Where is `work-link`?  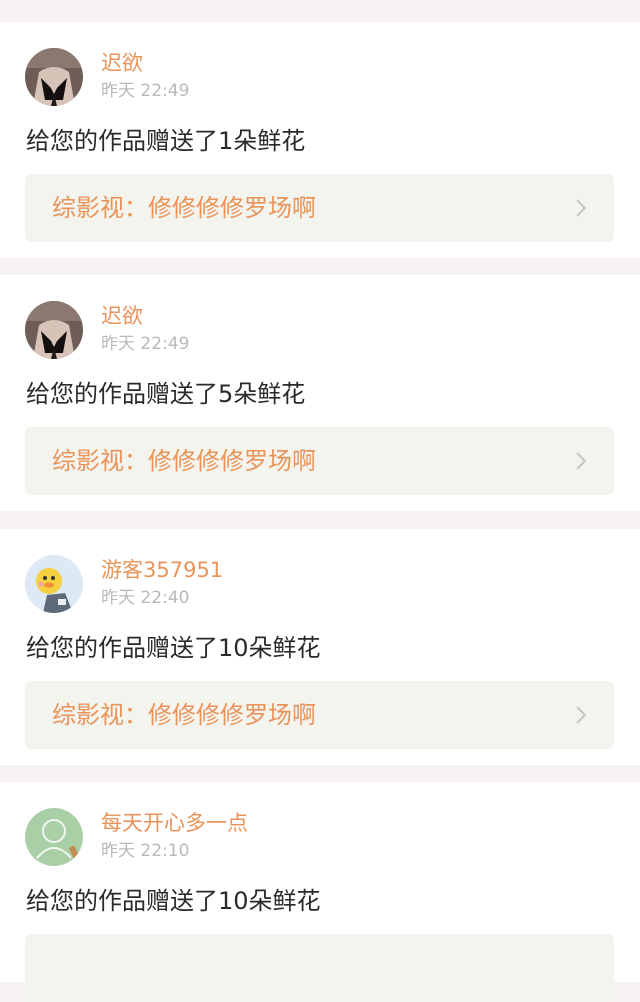 work-link is located at coordinates (319, 968).